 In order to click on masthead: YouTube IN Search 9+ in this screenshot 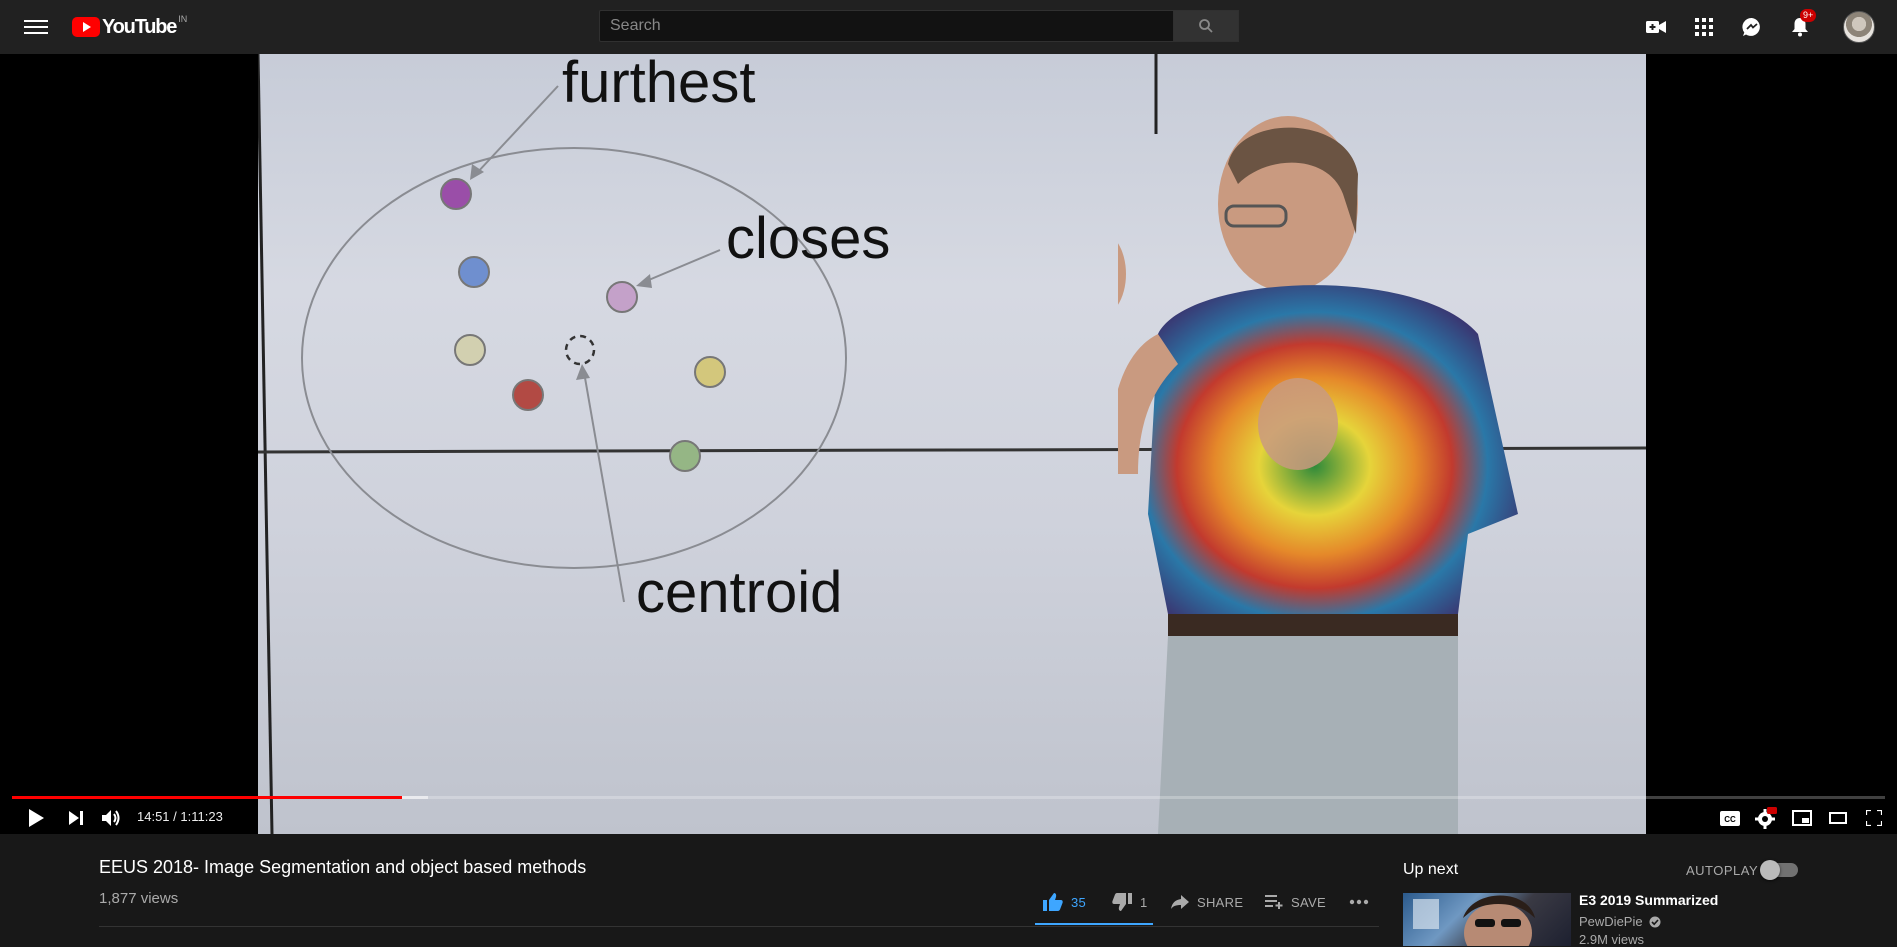, I will do `click(948, 27)`.